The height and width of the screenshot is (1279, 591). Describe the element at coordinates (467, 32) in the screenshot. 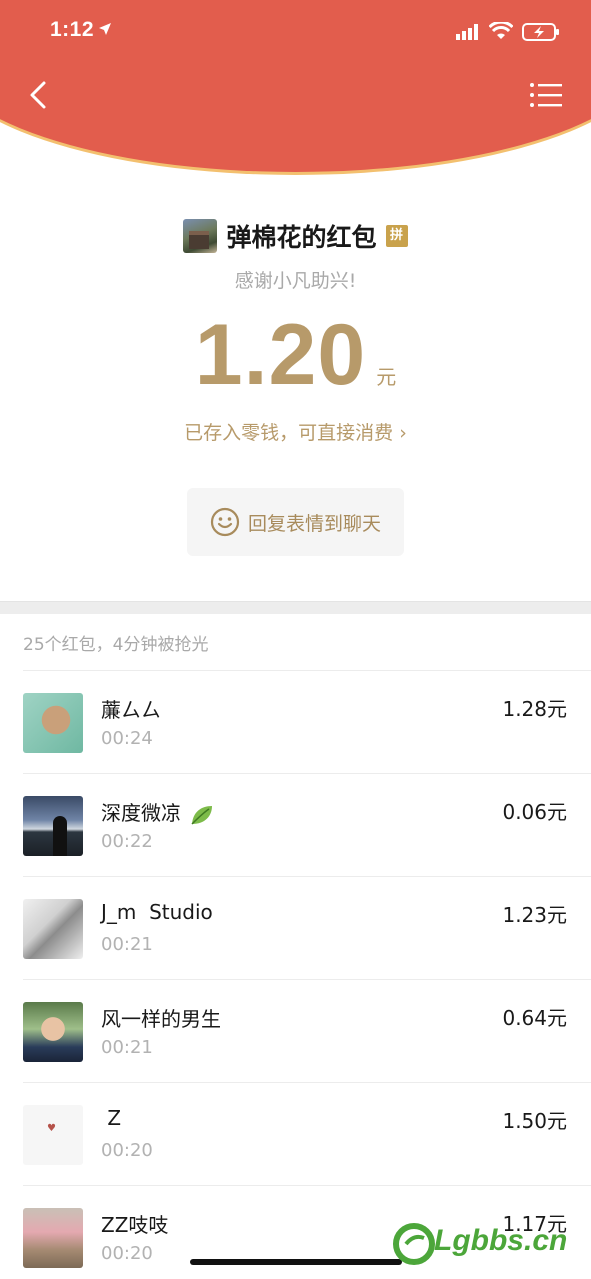

I see `cellular-signal-icon` at that location.